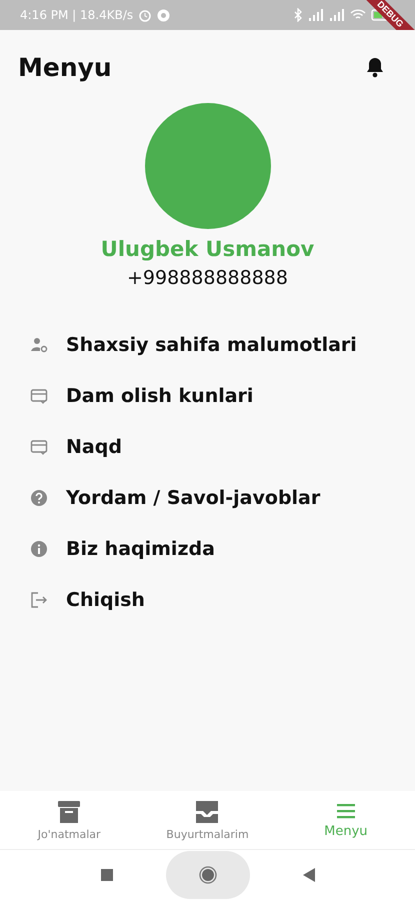 Image resolution: width=415 pixels, height=900 pixels. I want to click on home-button, so click(208, 875).